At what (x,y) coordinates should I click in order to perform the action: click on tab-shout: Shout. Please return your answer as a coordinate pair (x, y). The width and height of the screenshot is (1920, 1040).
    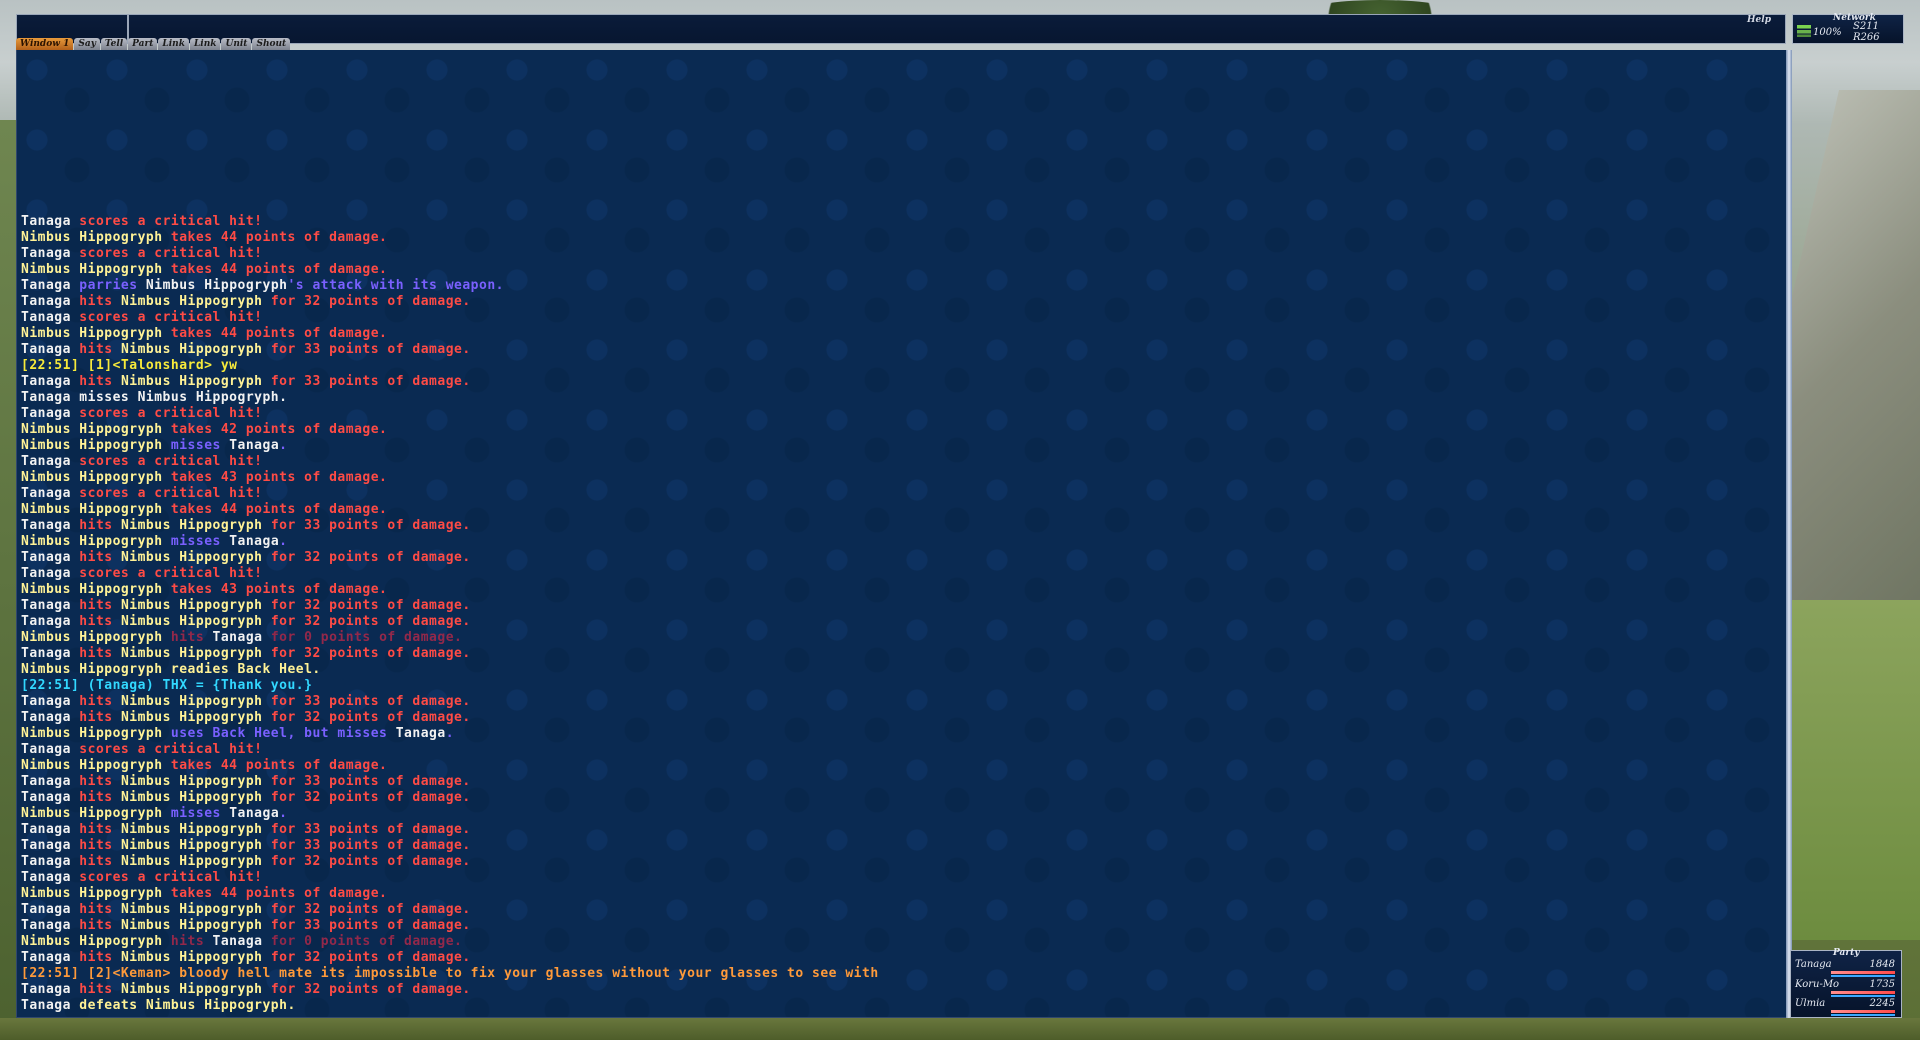
    Looking at the image, I should click on (271, 44).